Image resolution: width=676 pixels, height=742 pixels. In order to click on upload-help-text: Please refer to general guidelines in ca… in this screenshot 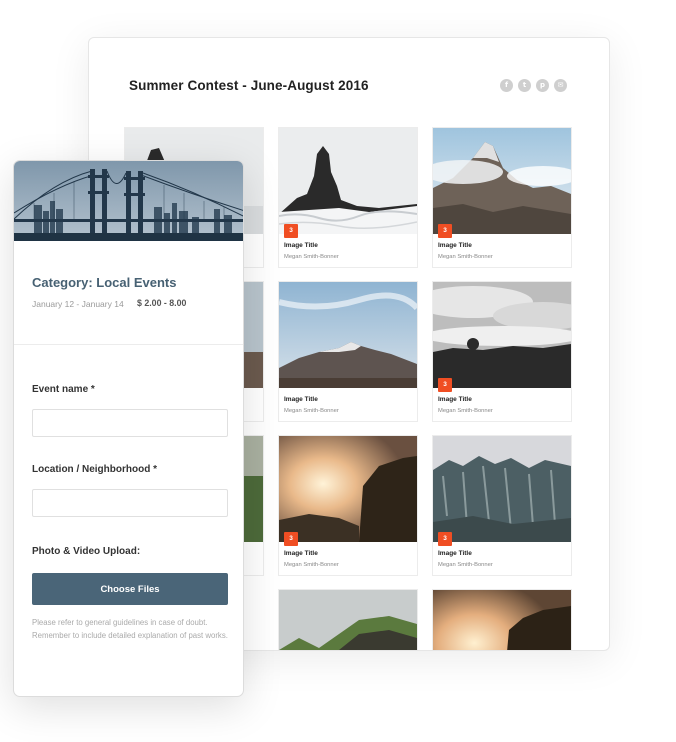, I will do `click(130, 629)`.